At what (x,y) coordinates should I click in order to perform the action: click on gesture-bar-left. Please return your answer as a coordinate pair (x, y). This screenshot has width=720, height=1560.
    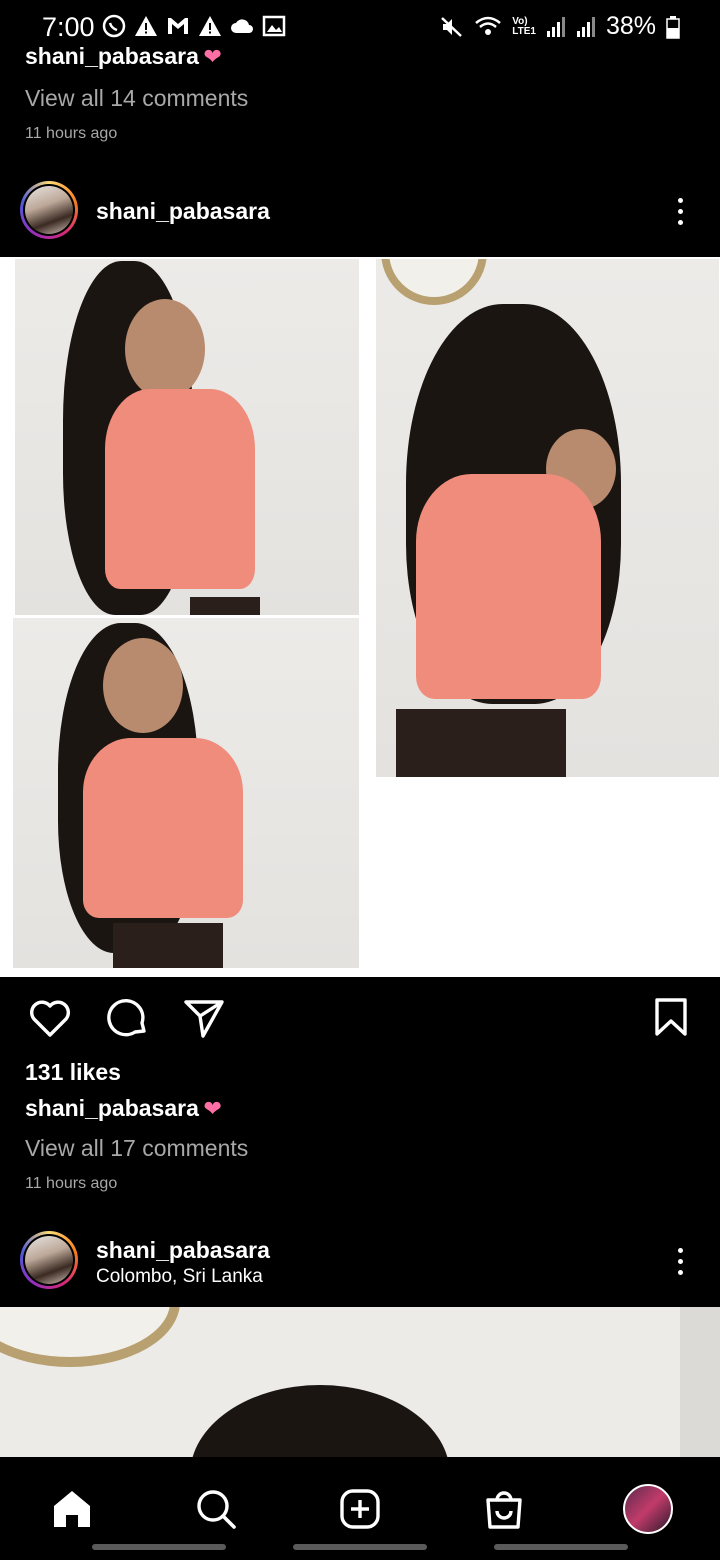
    Looking at the image, I should click on (159, 1547).